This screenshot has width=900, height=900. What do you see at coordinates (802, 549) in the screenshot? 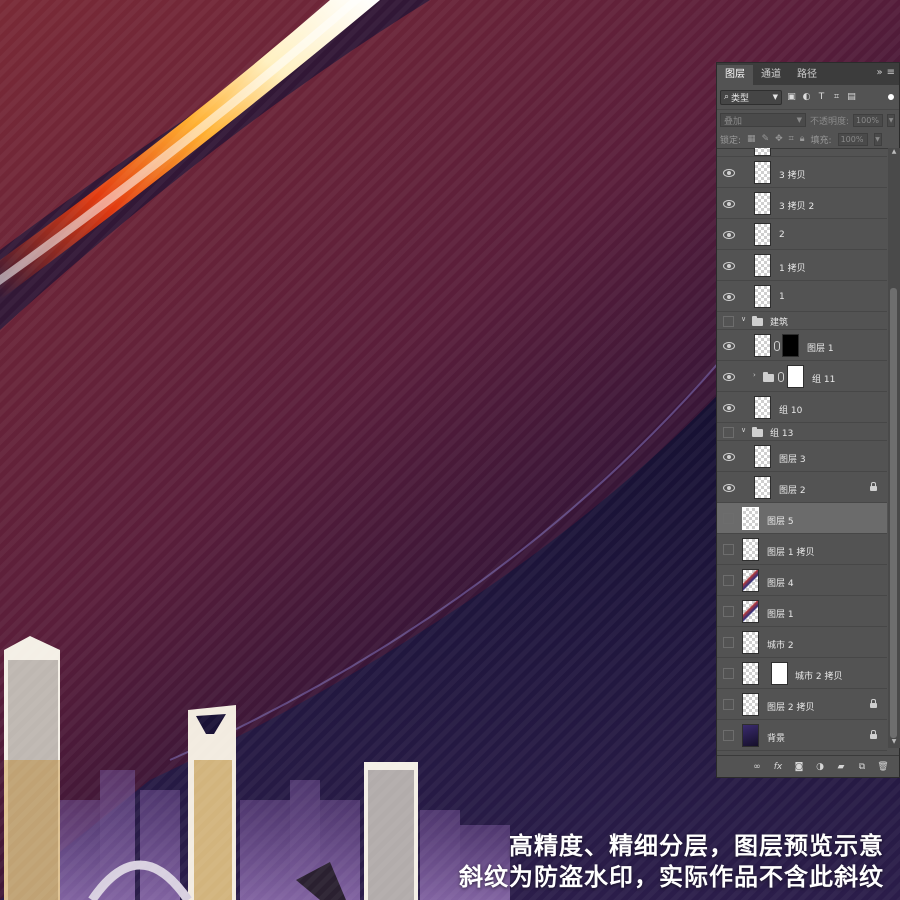
I see `layer-row: 图层 1 拷贝` at bounding box center [802, 549].